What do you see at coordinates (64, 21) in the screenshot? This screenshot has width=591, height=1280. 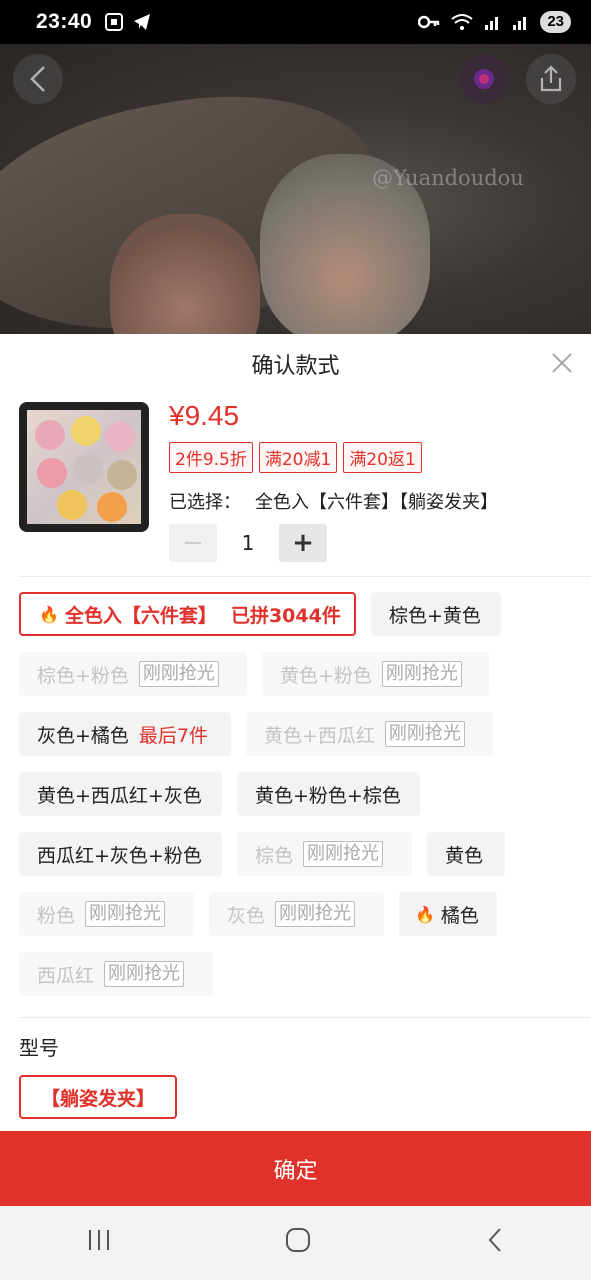 I see `status-time: 23:40` at bounding box center [64, 21].